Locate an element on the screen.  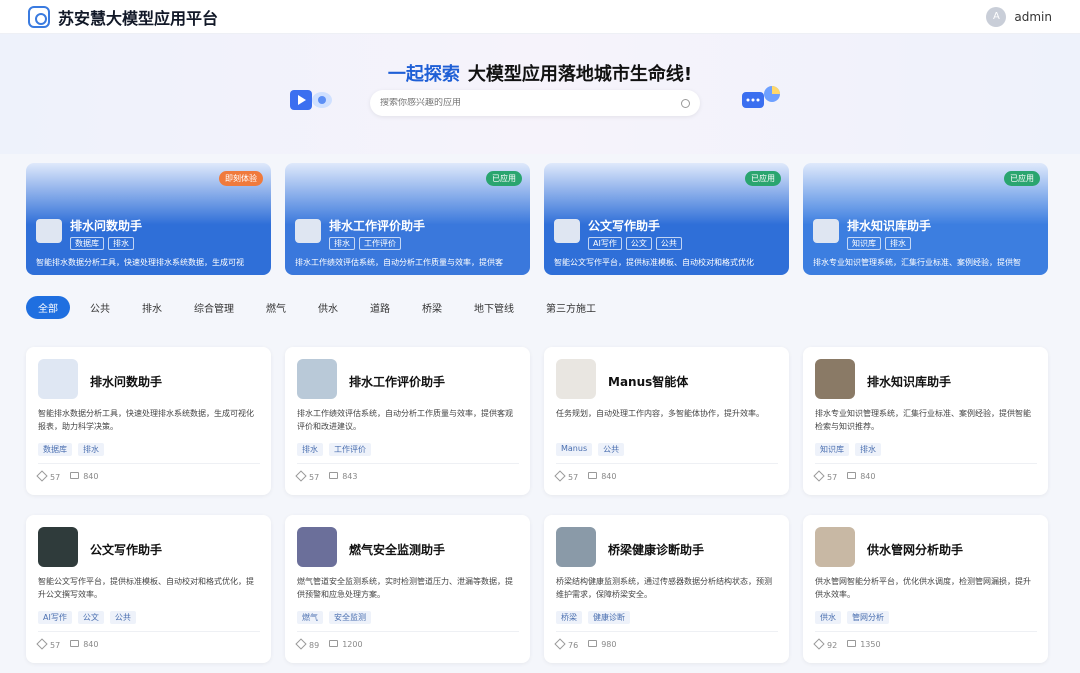
user-menu: A admin is located at coordinates (1019, 16).